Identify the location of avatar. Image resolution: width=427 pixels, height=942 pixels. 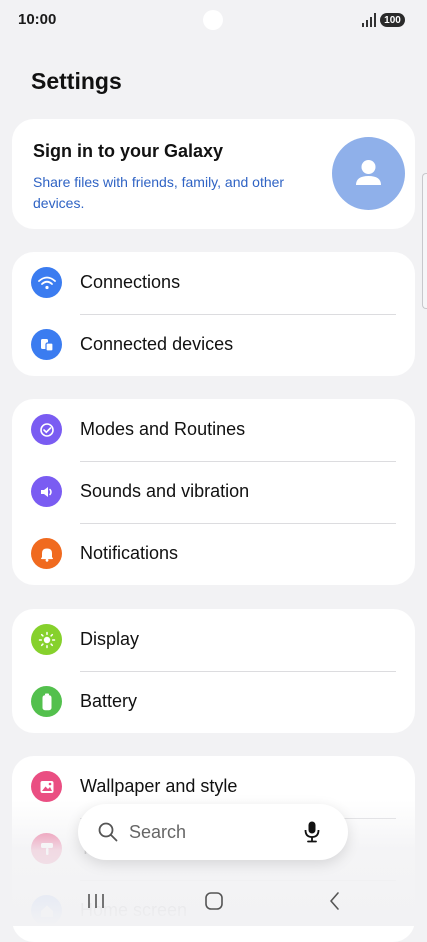
(368, 173).